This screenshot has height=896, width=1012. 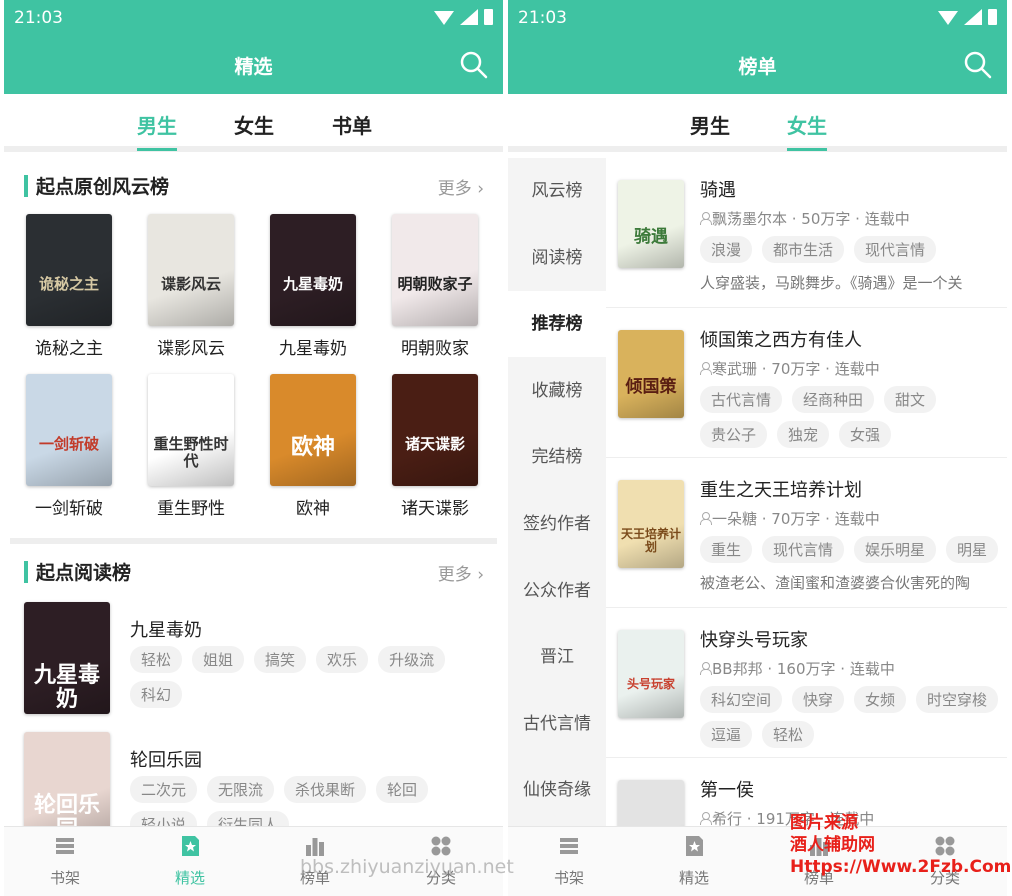 What do you see at coordinates (910, 399) in the screenshot?
I see `tag-chip: 甜文` at bounding box center [910, 399].